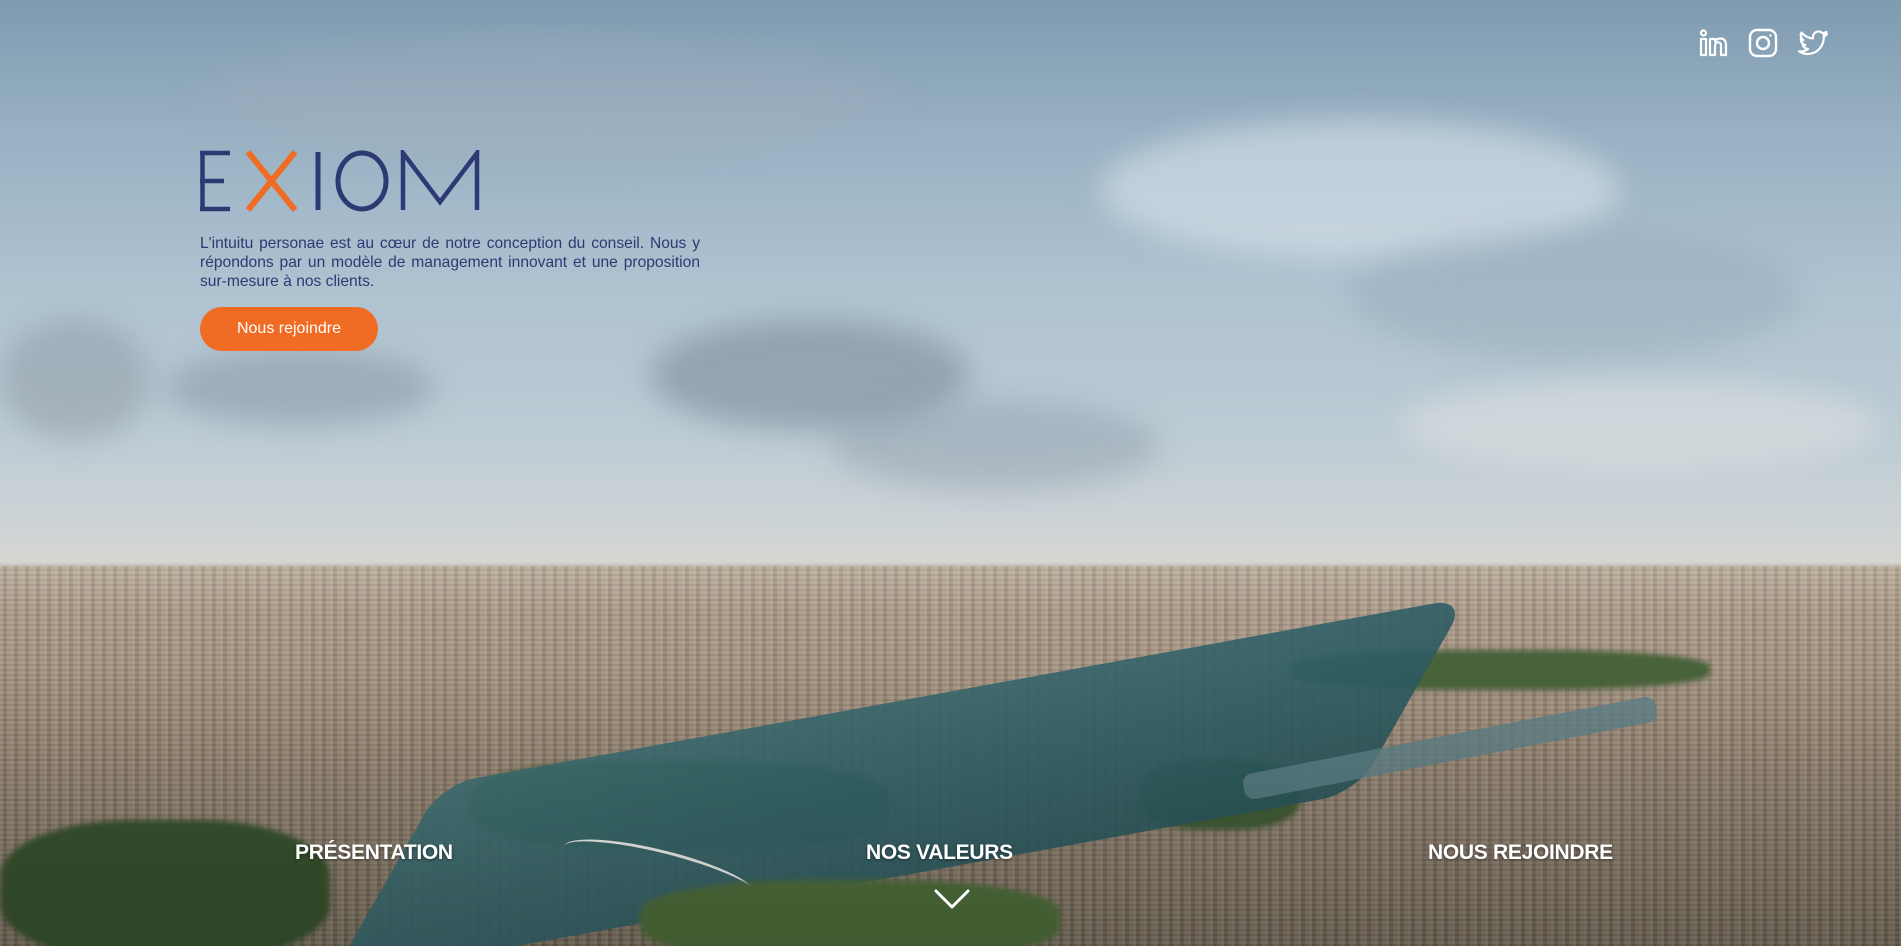  Describe the element at coordinates (340, 181) in the screenshot. I see `exiom-logo` at that location.